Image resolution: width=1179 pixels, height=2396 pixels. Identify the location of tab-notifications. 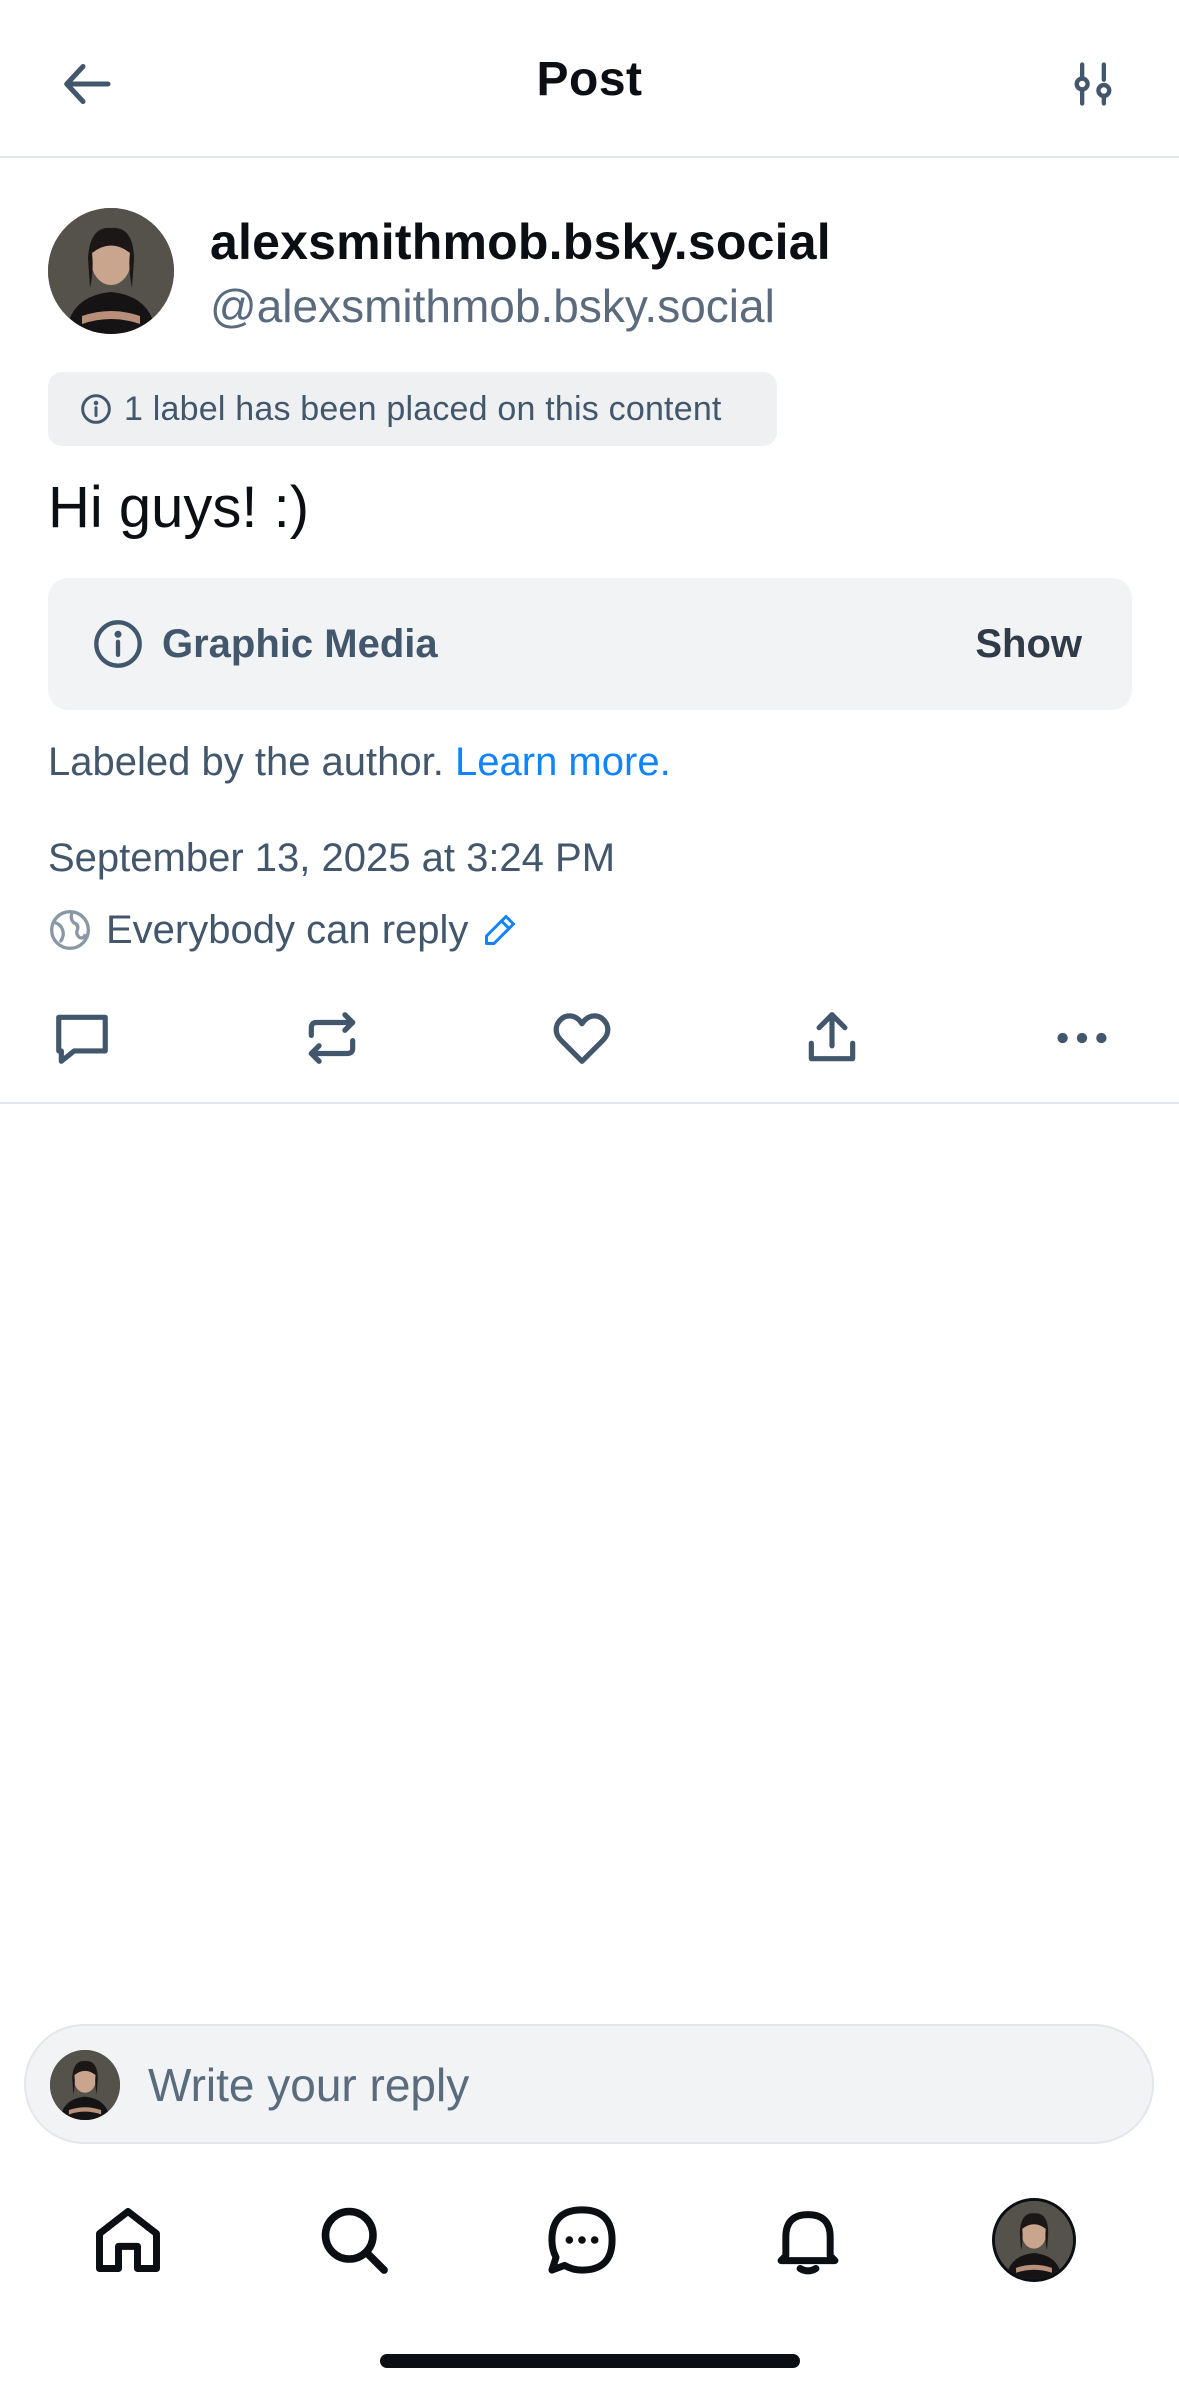
(808, 2240).